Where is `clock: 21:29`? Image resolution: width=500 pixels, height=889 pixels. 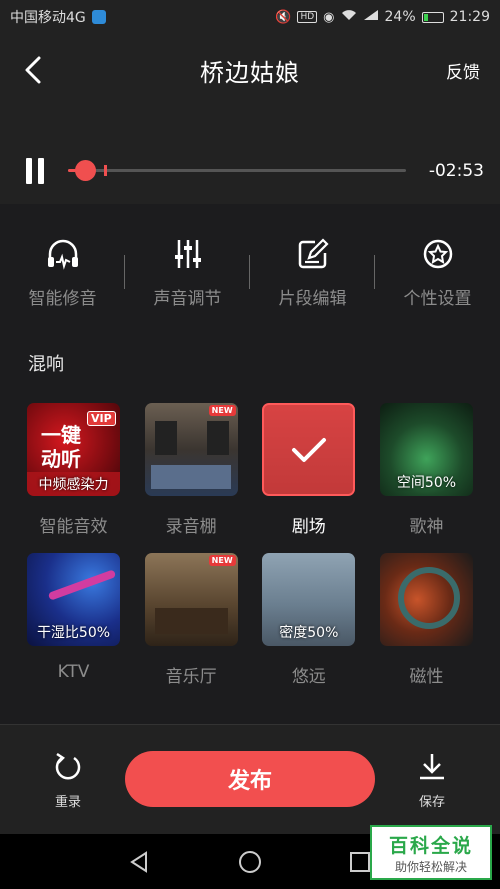 clock: 21:29 is located at coordinates (469, 17).